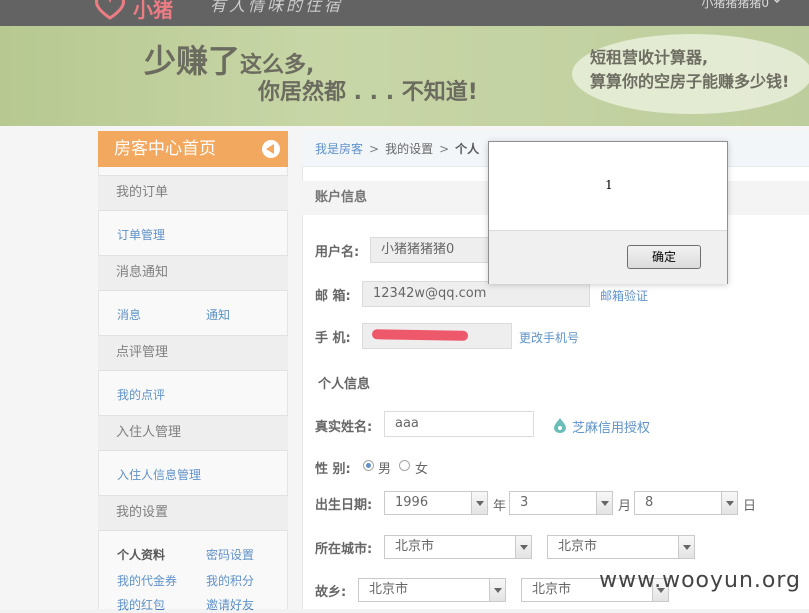  What do you see at coordinates (147, 580) in the screenshot?
I see `sidebar-item-vouchers: 我的代金券` at bounding box center [147, 580].